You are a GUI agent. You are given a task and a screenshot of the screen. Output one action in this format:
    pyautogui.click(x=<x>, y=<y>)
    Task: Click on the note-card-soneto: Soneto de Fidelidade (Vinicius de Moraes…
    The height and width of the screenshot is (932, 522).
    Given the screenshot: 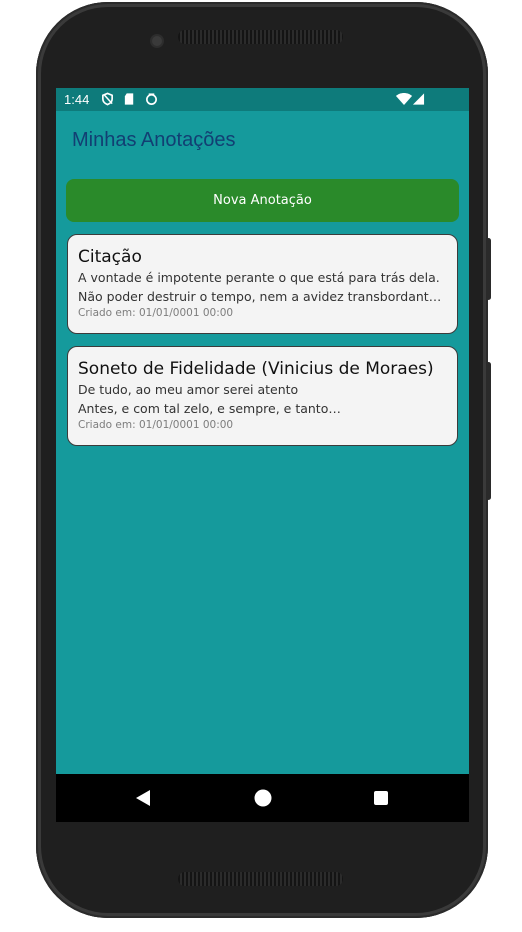 What is the action you would take?
    pyautogui.click(x=262, y=396)
    